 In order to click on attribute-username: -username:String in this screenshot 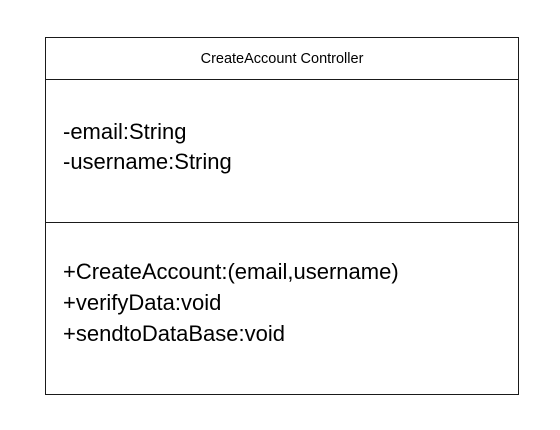, I will do `click(147, 161)`.